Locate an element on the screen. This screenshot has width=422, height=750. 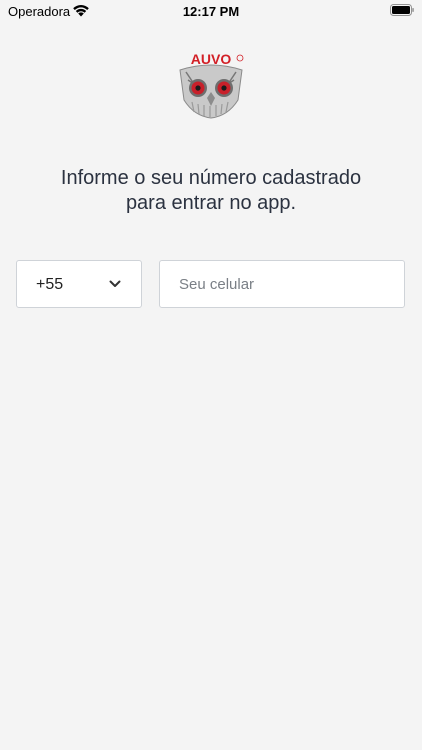
country-code-value: +55 is located at coordinates (50, 284).